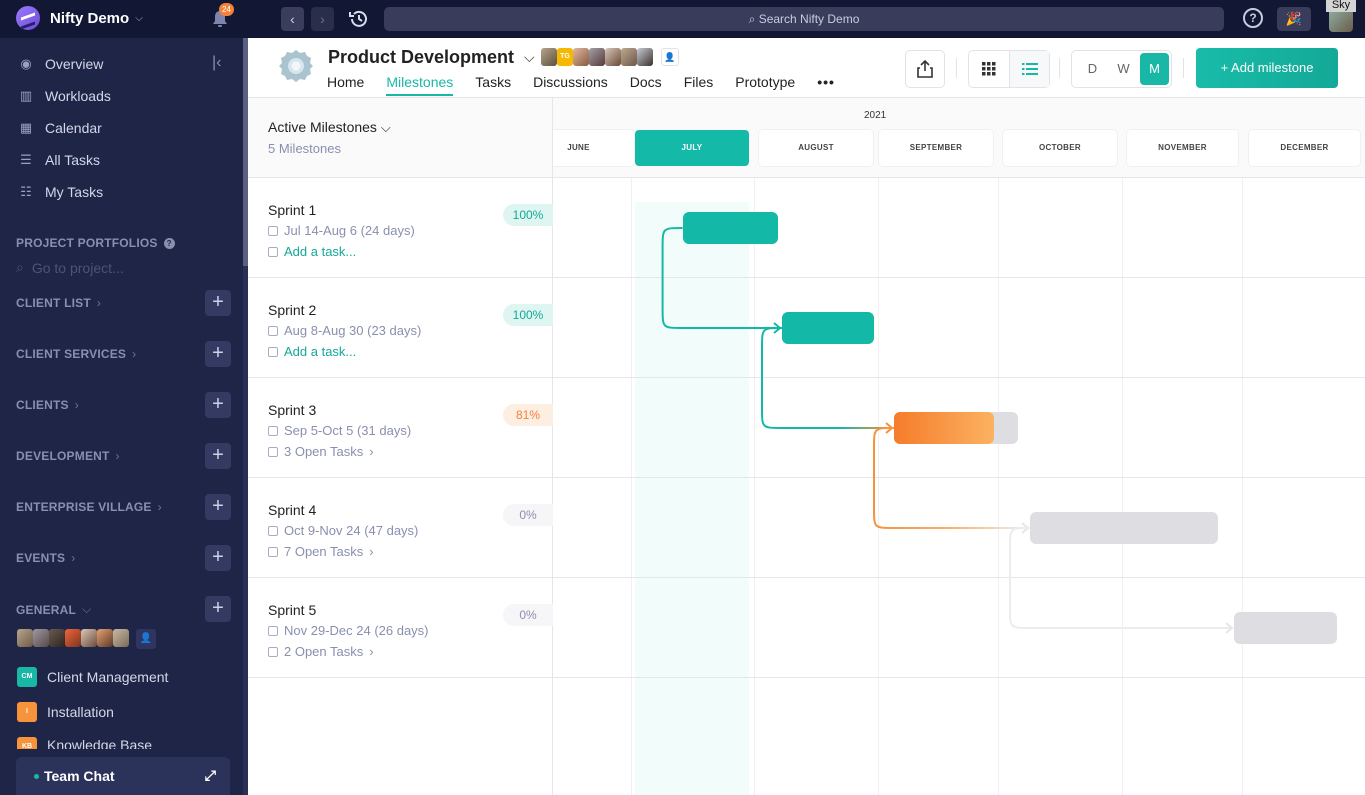 The height and width of the screenshot is (795, 1365). What do you see at coordinates (292, 410) in the screenshot?
I see `milestone-name: Sprint 3` at bounding box center [292, 410].